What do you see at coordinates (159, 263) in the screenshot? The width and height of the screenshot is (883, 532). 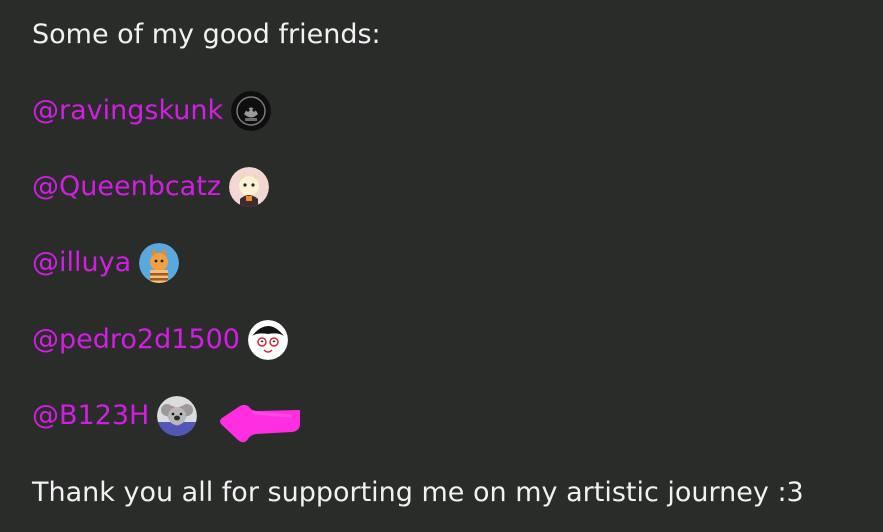 I see `fox-character-avatar-icon` at bounding box center [159, 263].